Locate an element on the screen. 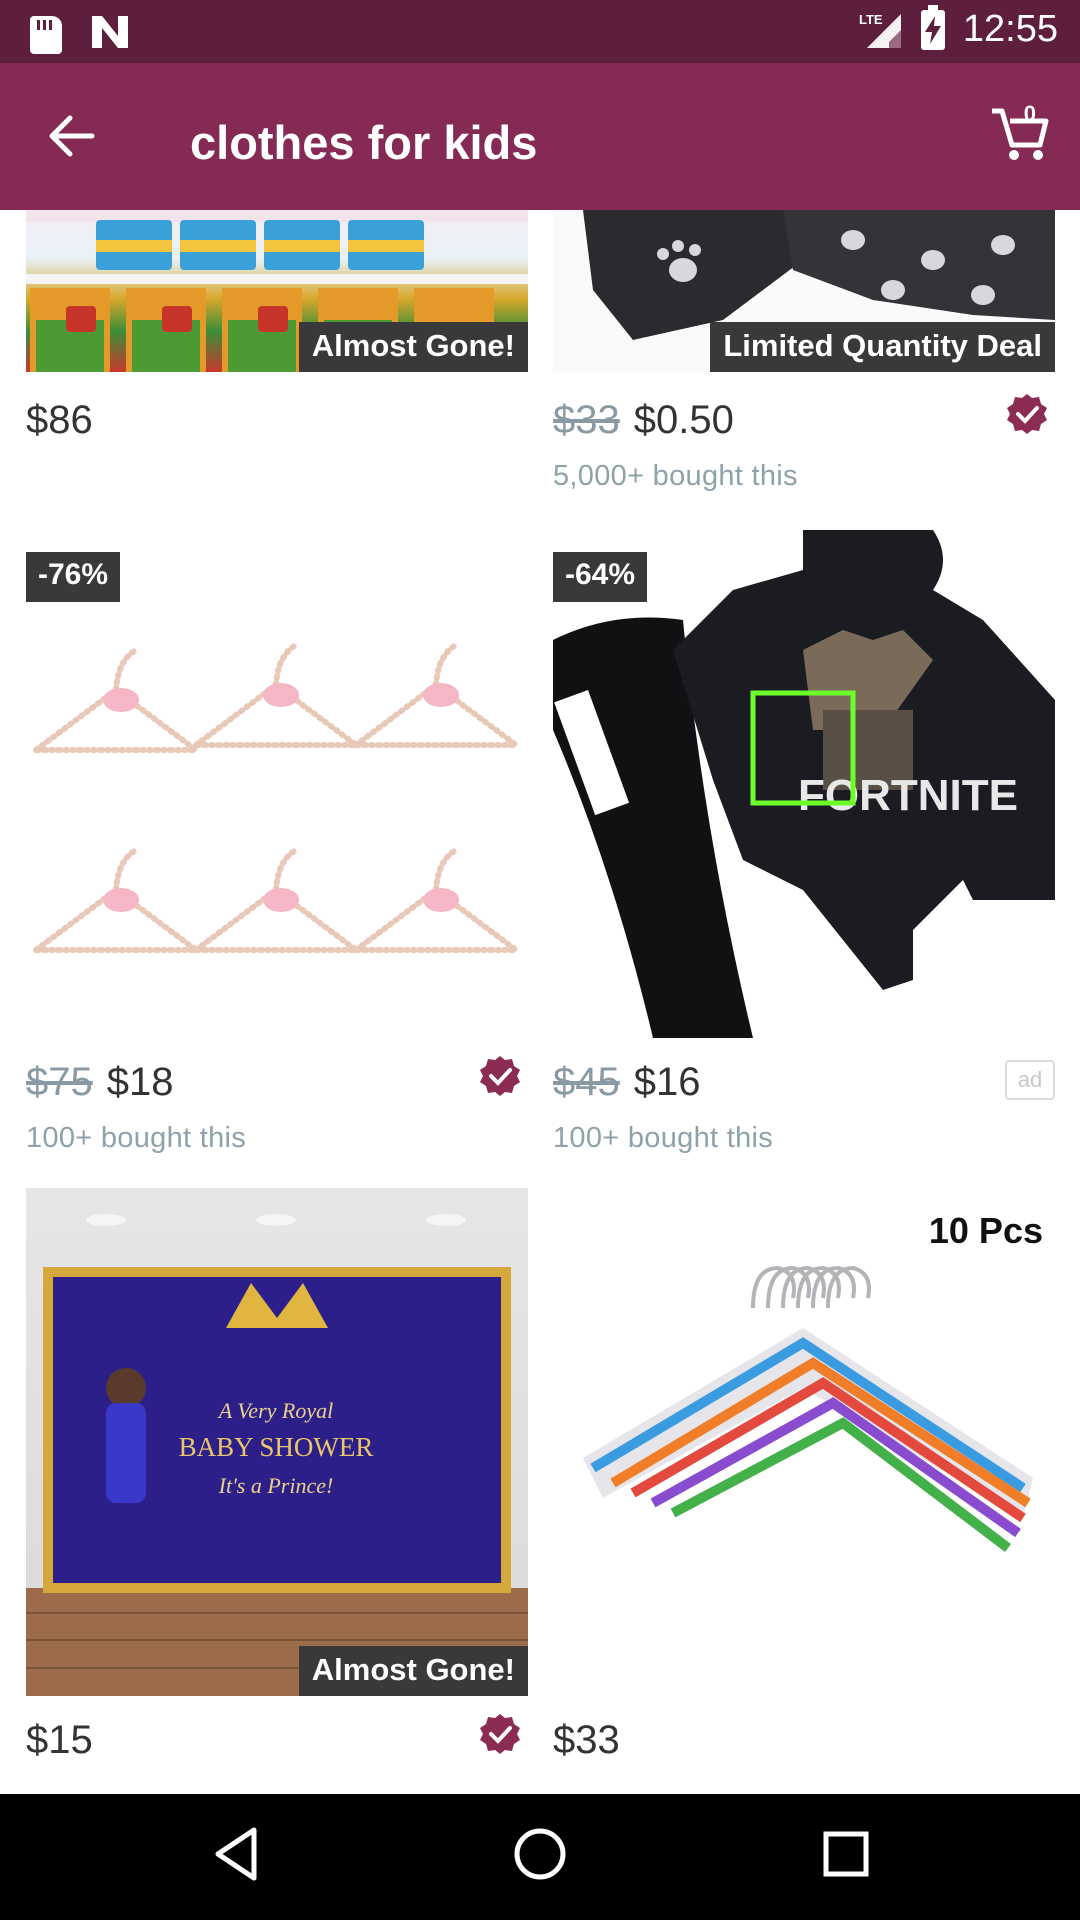 The height and width of the screenshot is (1920, 1080). price-row: $75 $18 is located at coordinates (277, 1085).